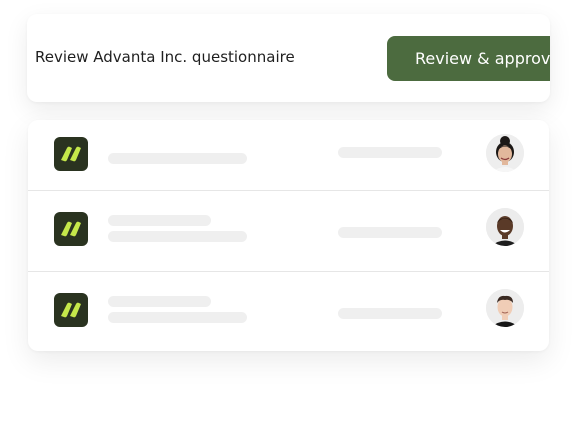 This screenshot has height=425, width=577. Describe the element at coordinates (505, 308) in the screenshot. I see `man-with-short-hair-avatar` at that location.